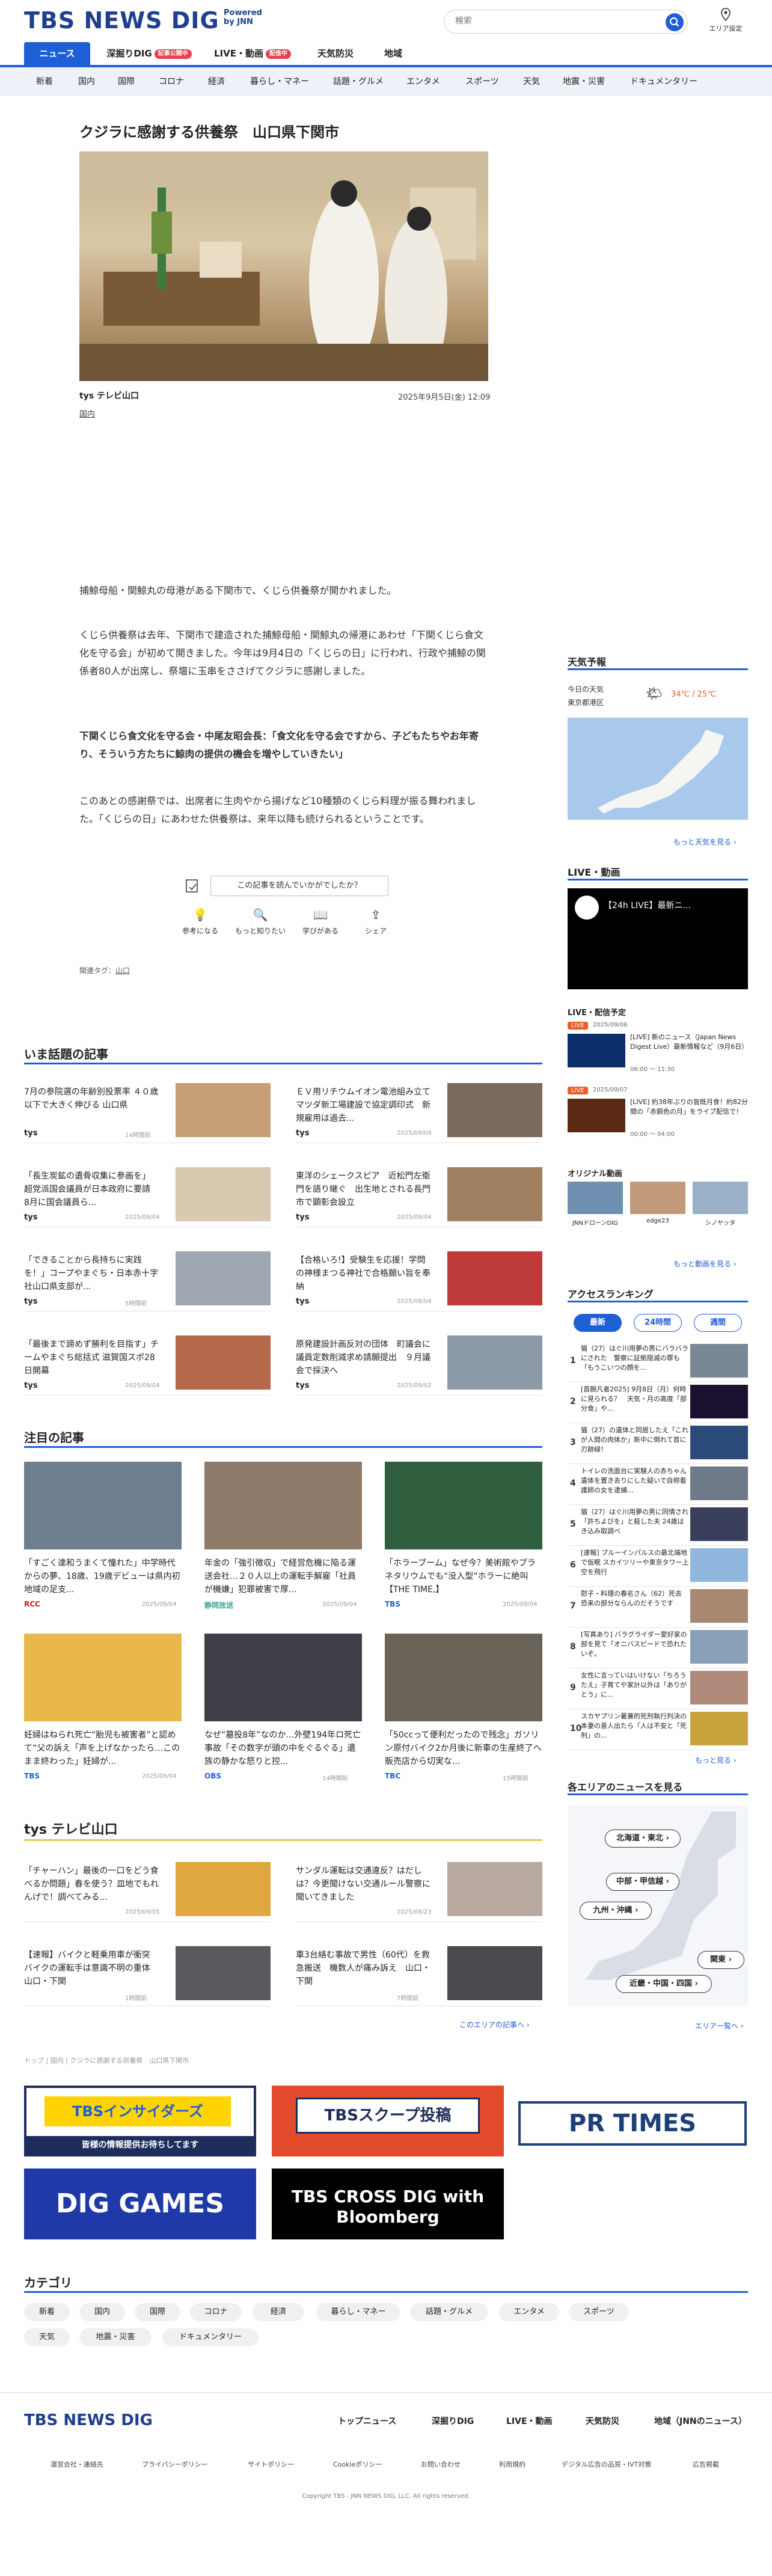  I want to click on subnav-new: 新着, so click(44, 81).